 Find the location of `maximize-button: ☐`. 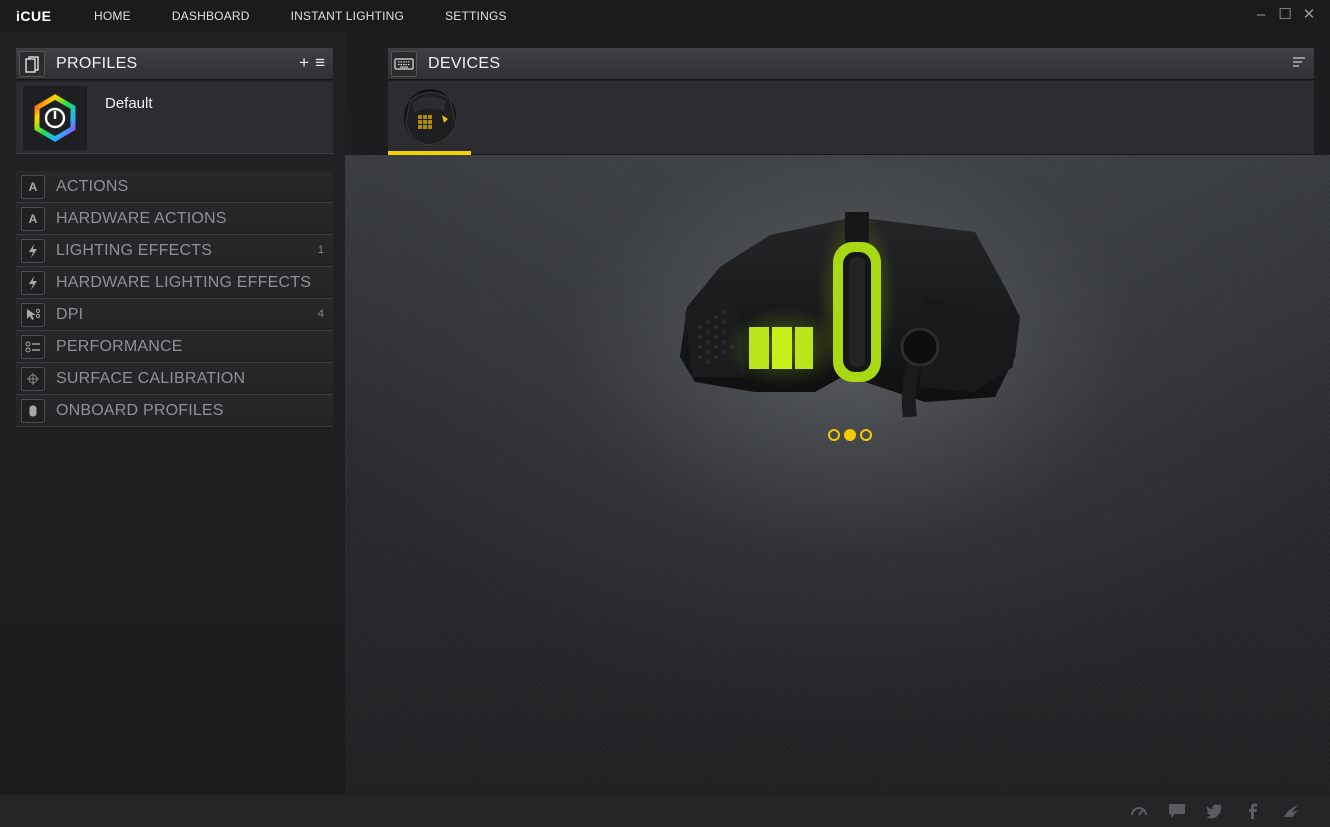

maximize-button: ☐ is located at coordinates (1285, 15).